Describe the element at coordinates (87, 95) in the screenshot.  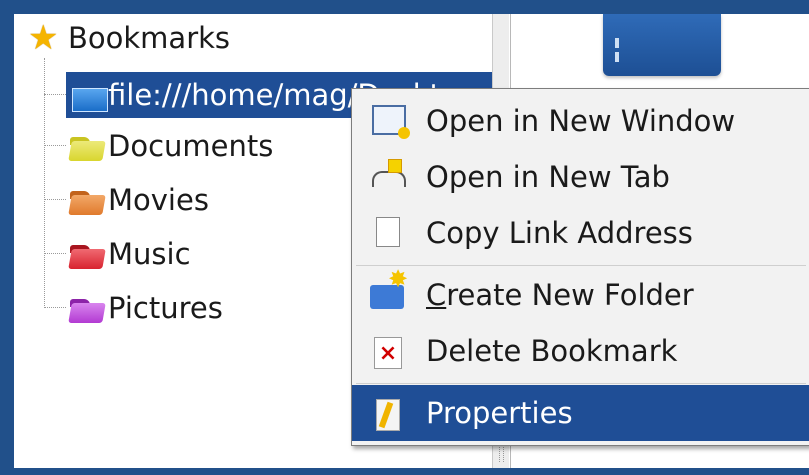
I see `desktop-icon` at that location.